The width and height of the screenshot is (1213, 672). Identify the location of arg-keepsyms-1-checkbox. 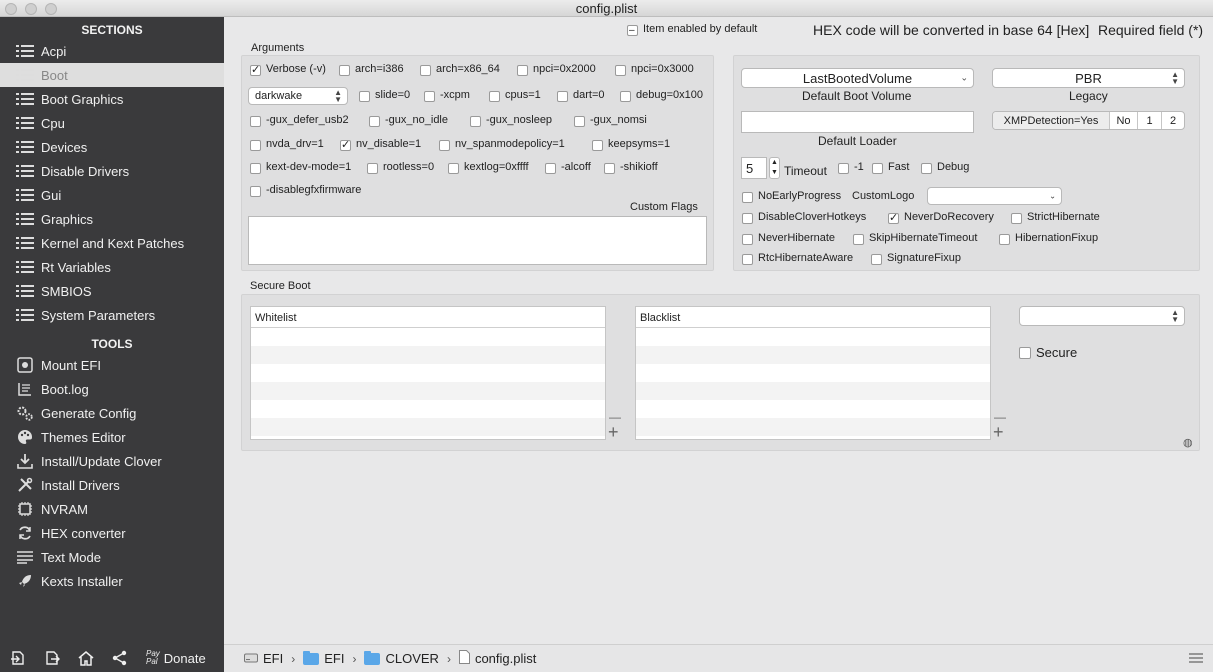
(597, 145).